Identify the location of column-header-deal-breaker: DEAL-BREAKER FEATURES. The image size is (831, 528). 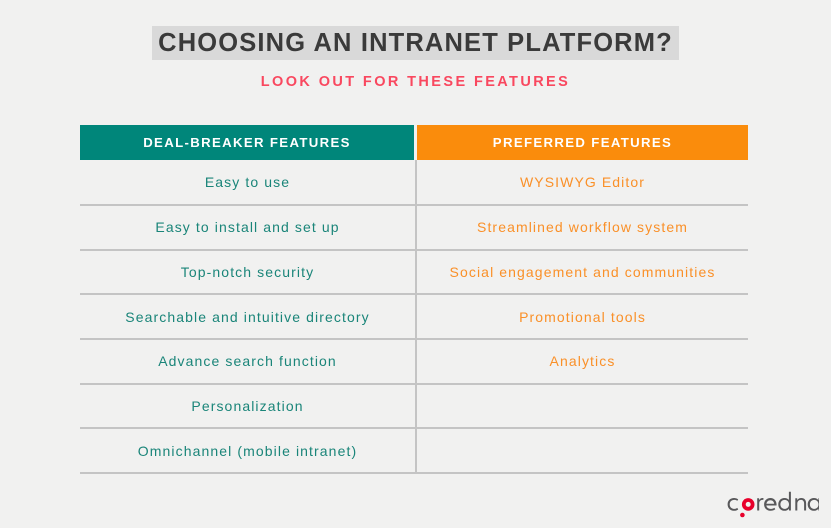
(247, 142).